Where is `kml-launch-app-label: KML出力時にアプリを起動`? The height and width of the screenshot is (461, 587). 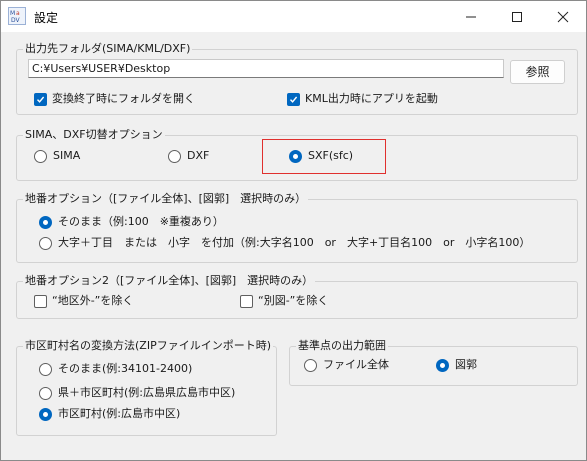
kml-launch-app-label: KML出力時にアプリを起動 is located at coordinates (371, 98).